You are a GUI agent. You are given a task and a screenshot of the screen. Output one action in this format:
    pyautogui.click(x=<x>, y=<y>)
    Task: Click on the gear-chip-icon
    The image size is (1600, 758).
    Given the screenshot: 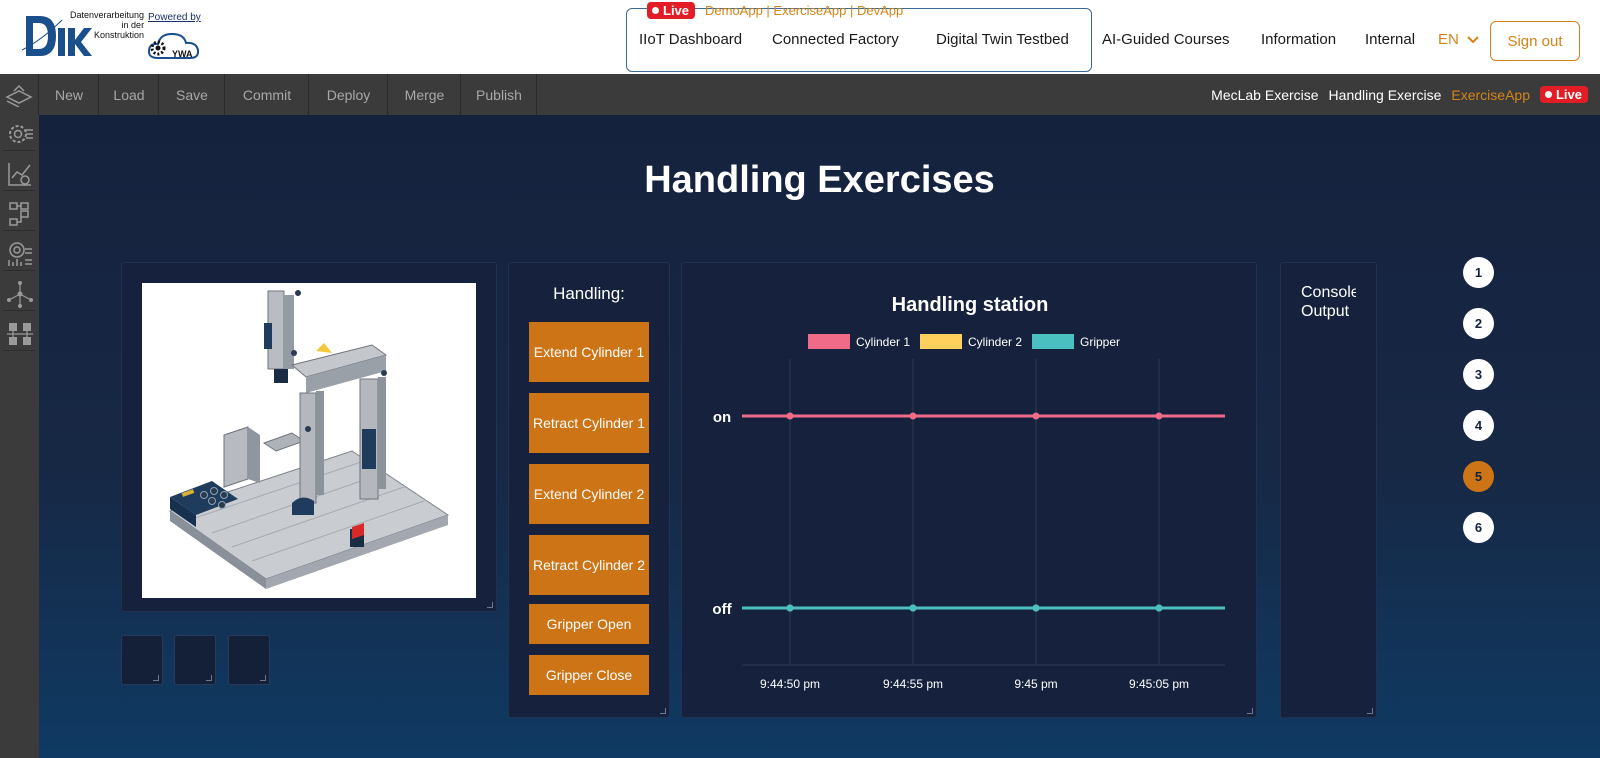 What is the action you would take?
    pyautogui.click(x=19, y=134)
    